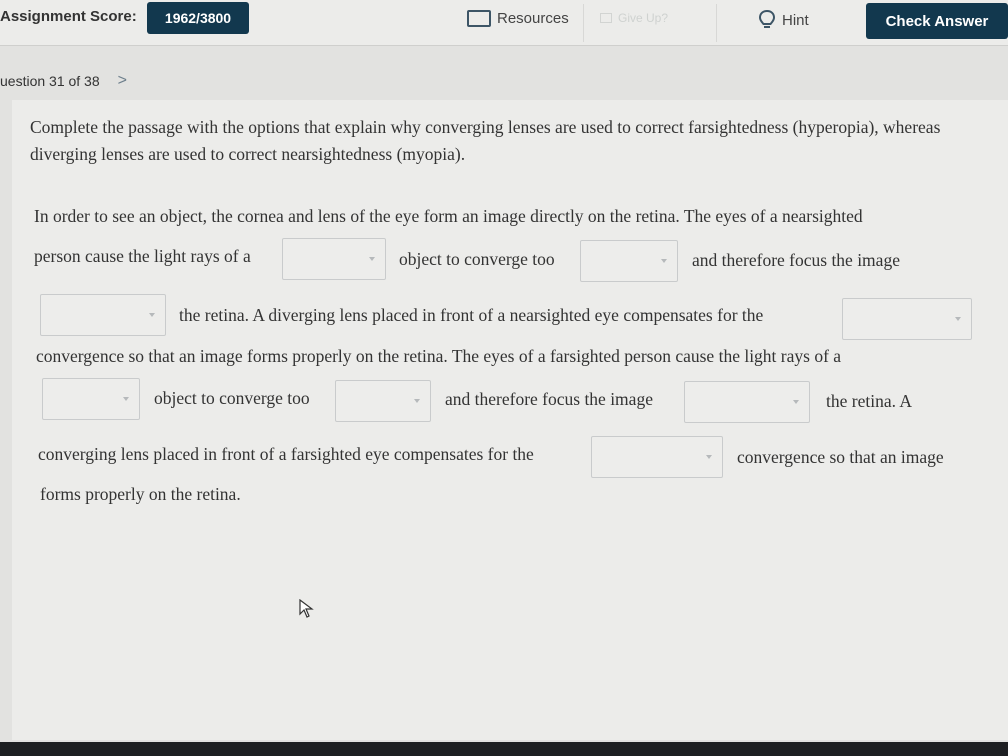 This screenshot has height=756, width=1008. Describe the element at coordinates (937, 21) in the screenshot. I see `check-answer-button: Check Answer` at that location.